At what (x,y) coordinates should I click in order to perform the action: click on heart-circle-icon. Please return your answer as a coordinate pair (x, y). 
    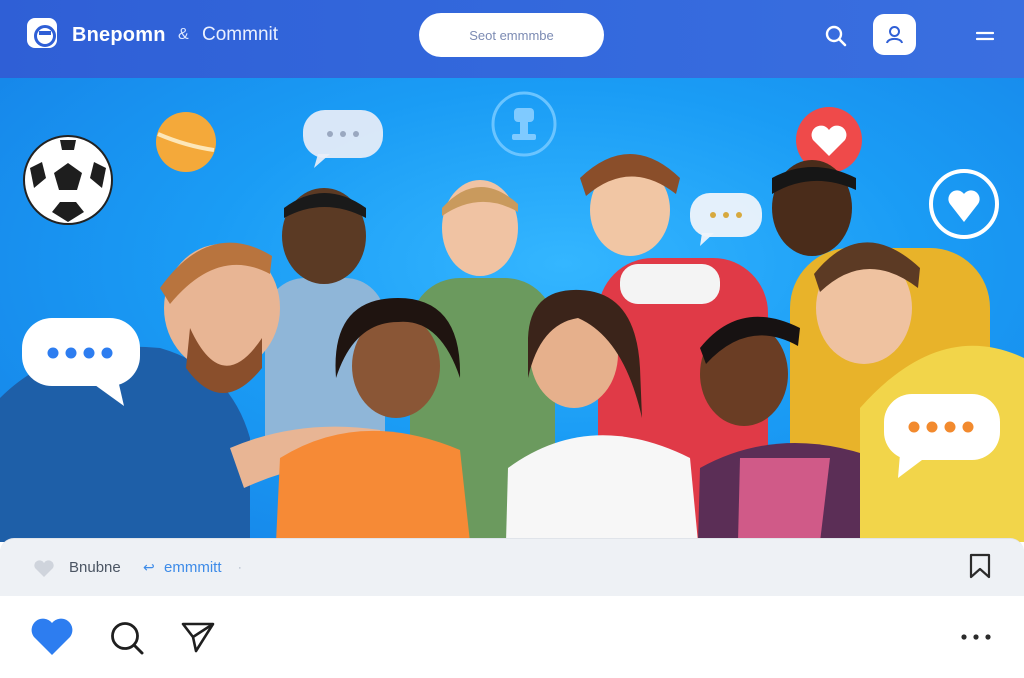
    Looking at the image, I should click on (964, 204).